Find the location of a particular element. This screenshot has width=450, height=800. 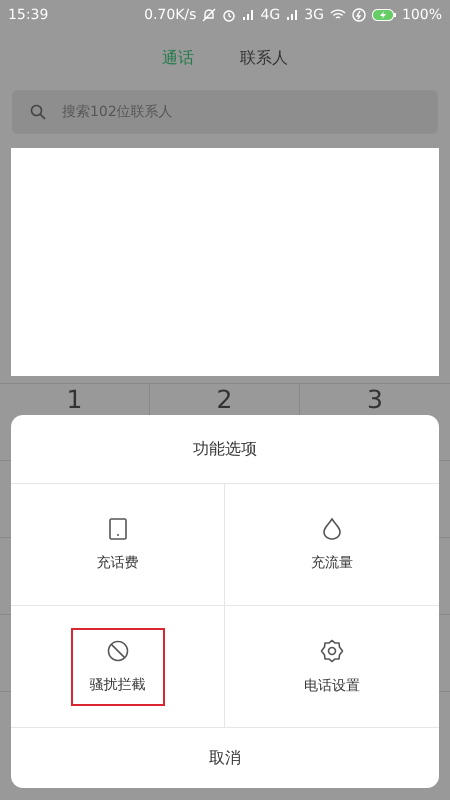

drop-icon is located at coordinates (332, 529).